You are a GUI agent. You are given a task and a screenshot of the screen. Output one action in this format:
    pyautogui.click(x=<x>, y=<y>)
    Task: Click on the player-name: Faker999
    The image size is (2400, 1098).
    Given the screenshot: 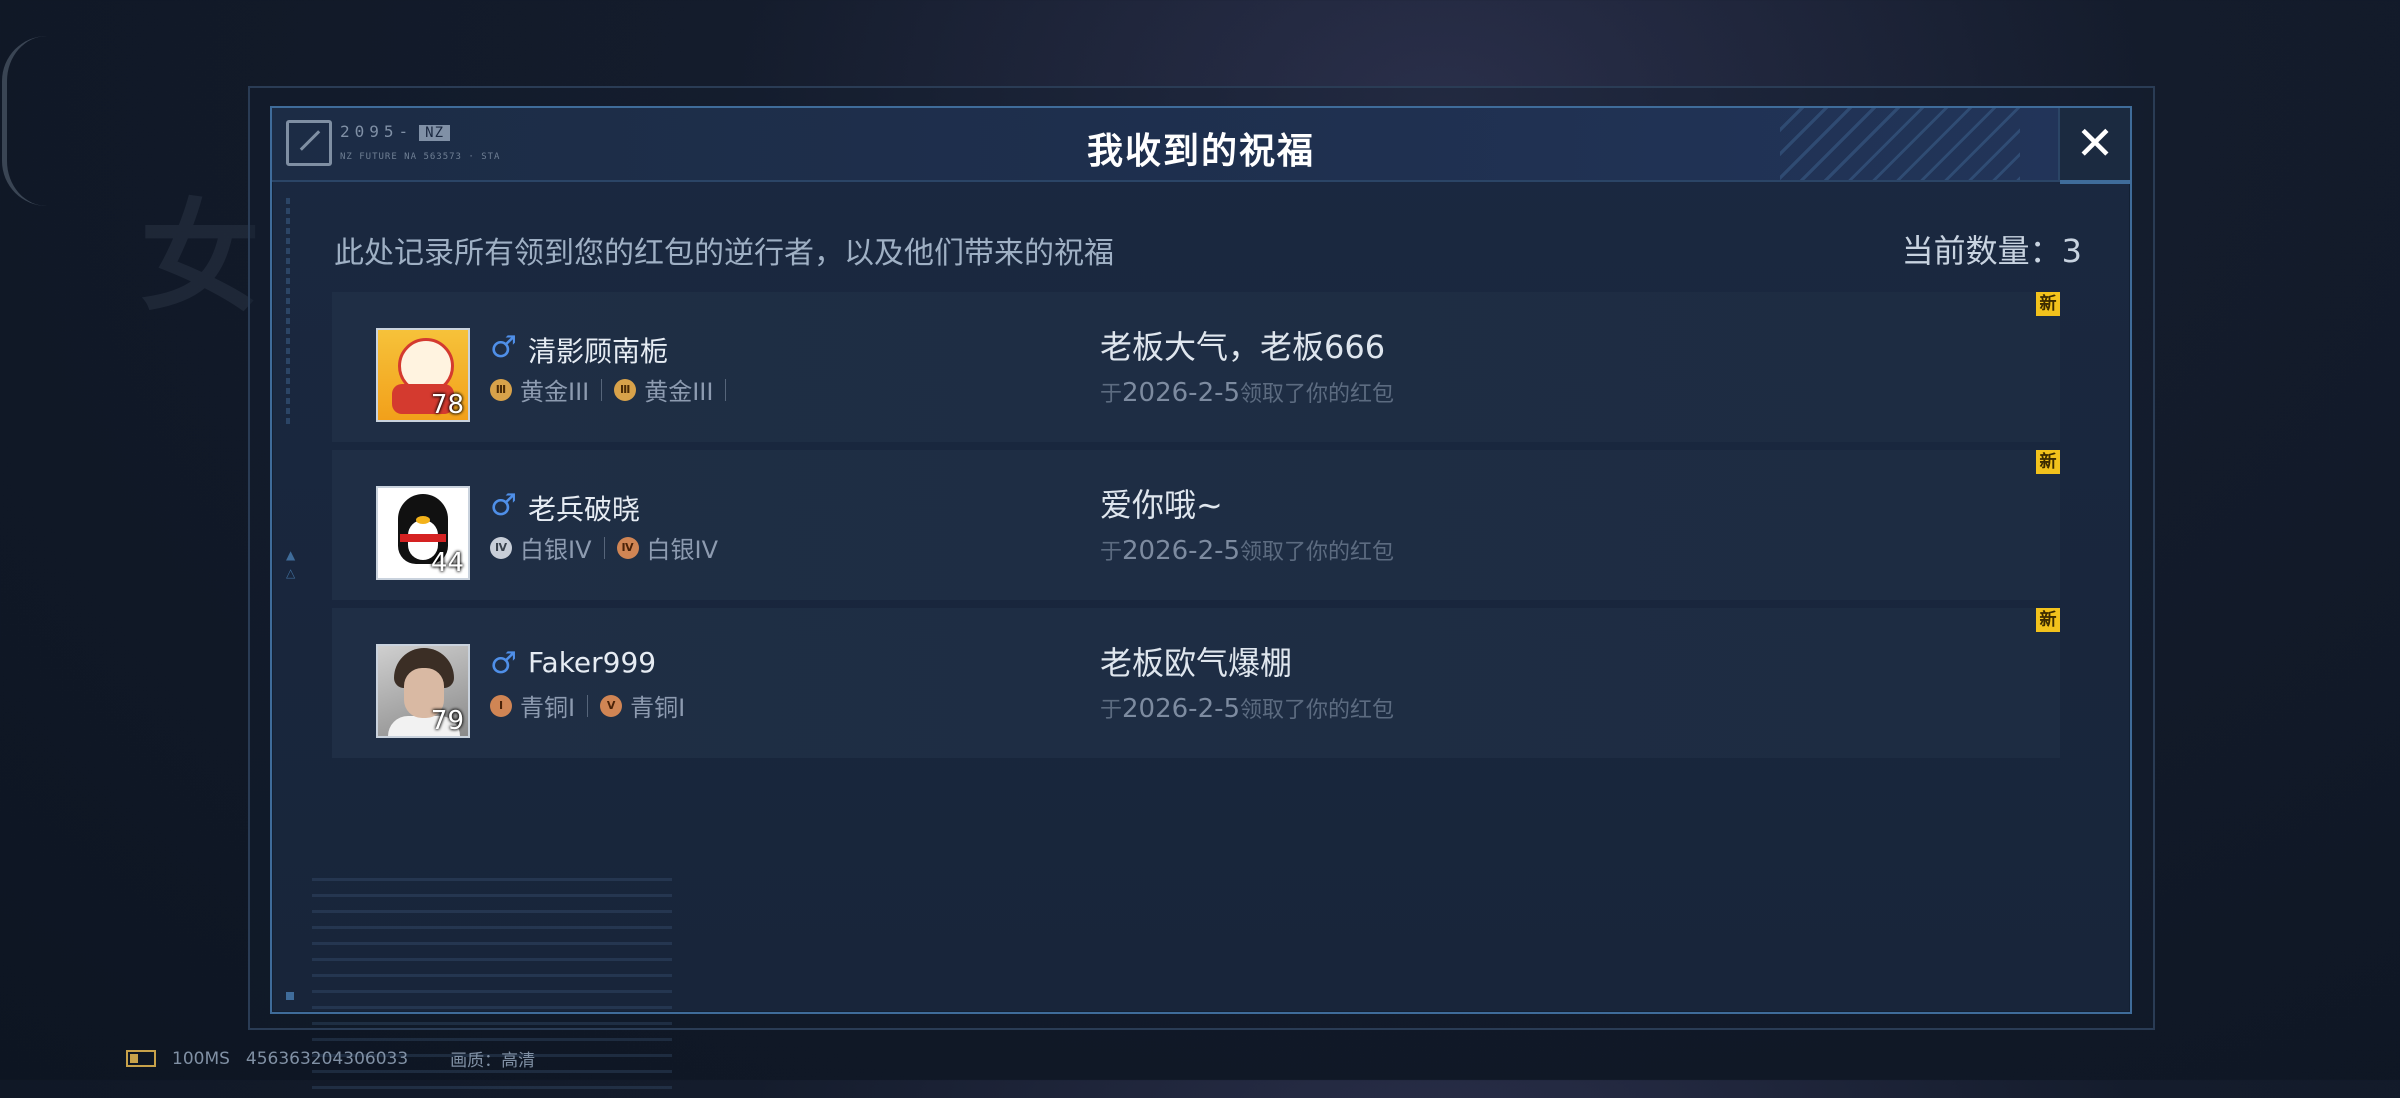 What is the action you would take?
    pyautogui.click(x=592, y=662)
    